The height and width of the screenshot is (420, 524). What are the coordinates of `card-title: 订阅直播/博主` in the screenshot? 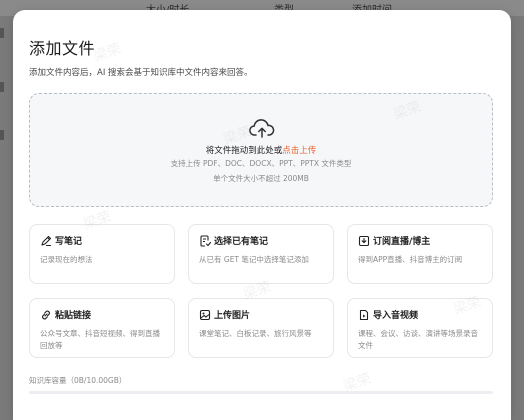 It's located at (402, 242).